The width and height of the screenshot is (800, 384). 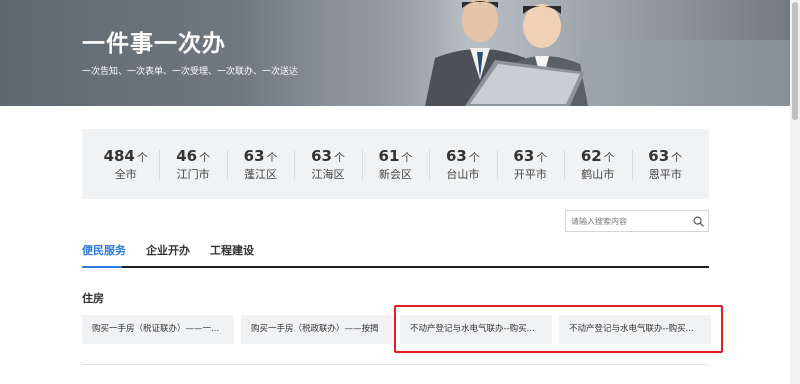 What do you see at coordinates (395, 174) in the screenshot?
I see `stat-label: 新会区` at bounding box center [395, 174].